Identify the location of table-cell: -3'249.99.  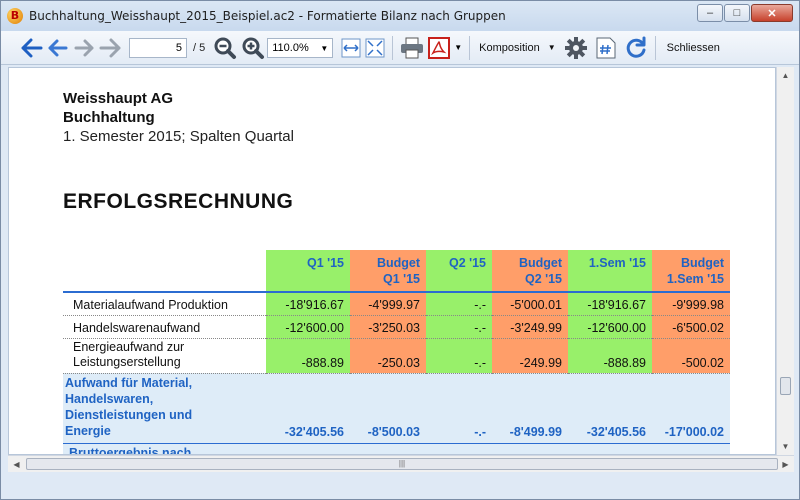
(530, 327).